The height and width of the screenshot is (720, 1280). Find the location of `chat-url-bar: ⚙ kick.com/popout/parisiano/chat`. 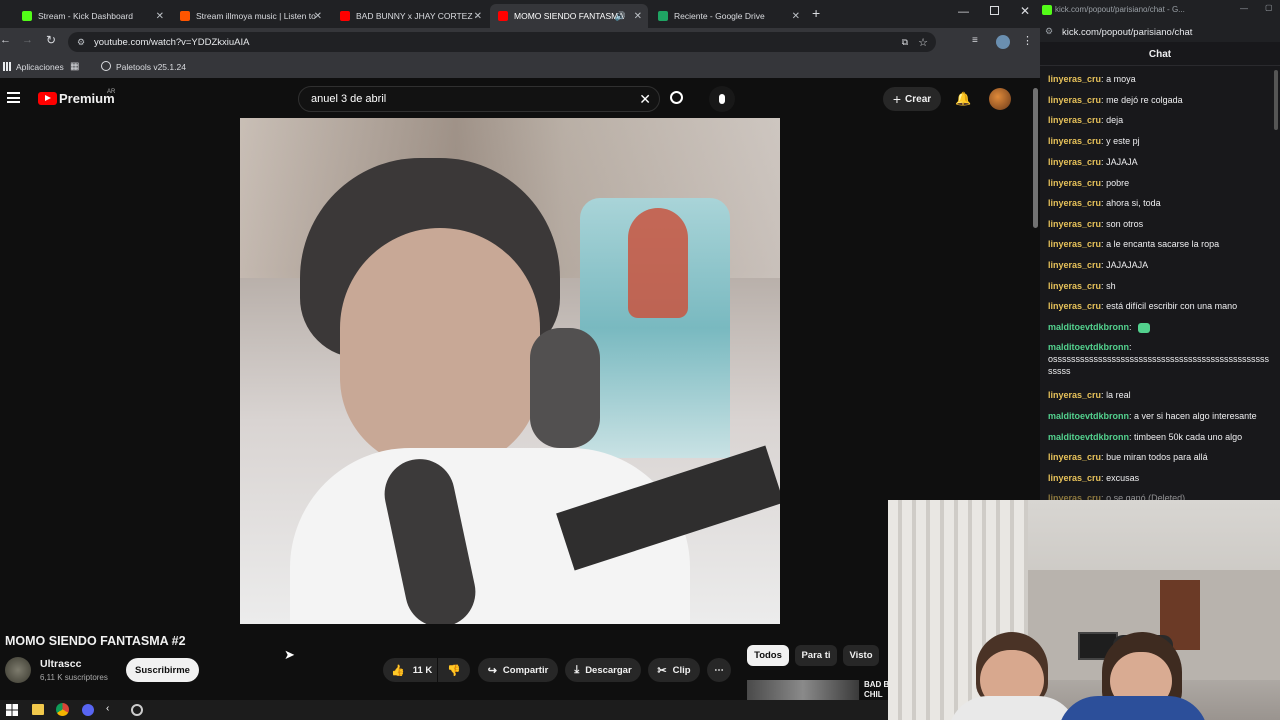

chat-url-bar: ⚙ kick.com/popout/parisiano/chat is located at coordinates (1160, 32).